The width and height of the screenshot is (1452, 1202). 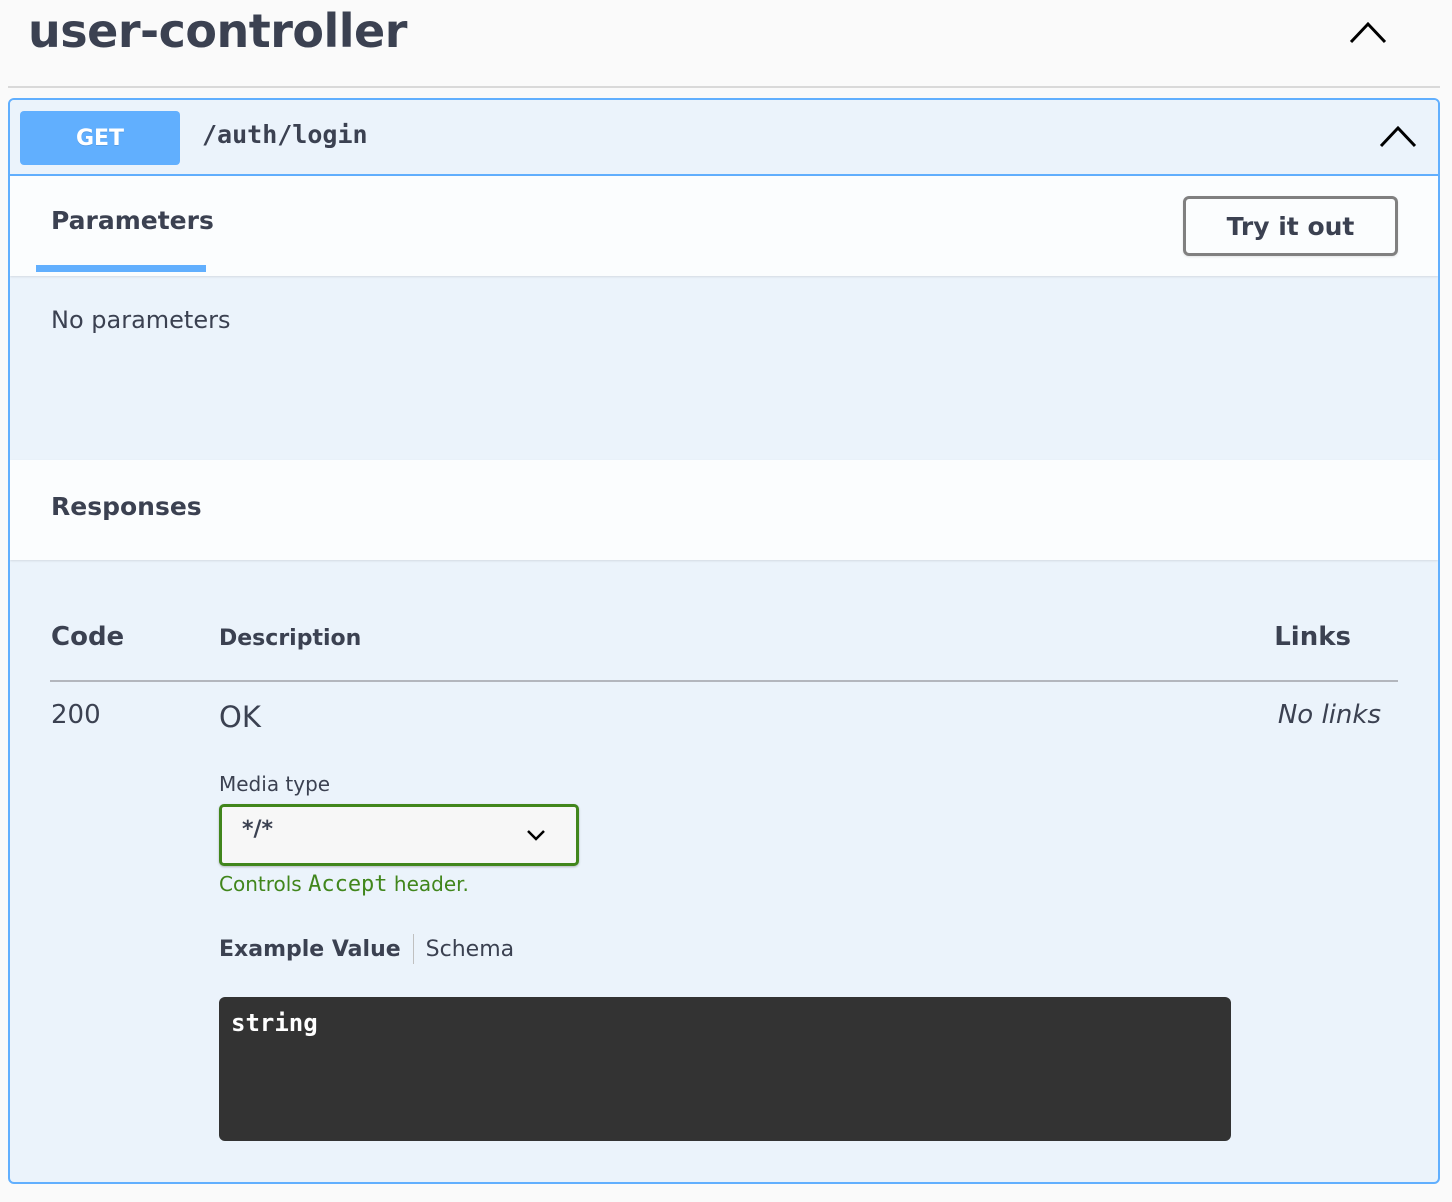 What do you see at coordinates (310, 949) in the screenshot?
I see `tab-example-value: Example Value` at bounding box center [310, 949].